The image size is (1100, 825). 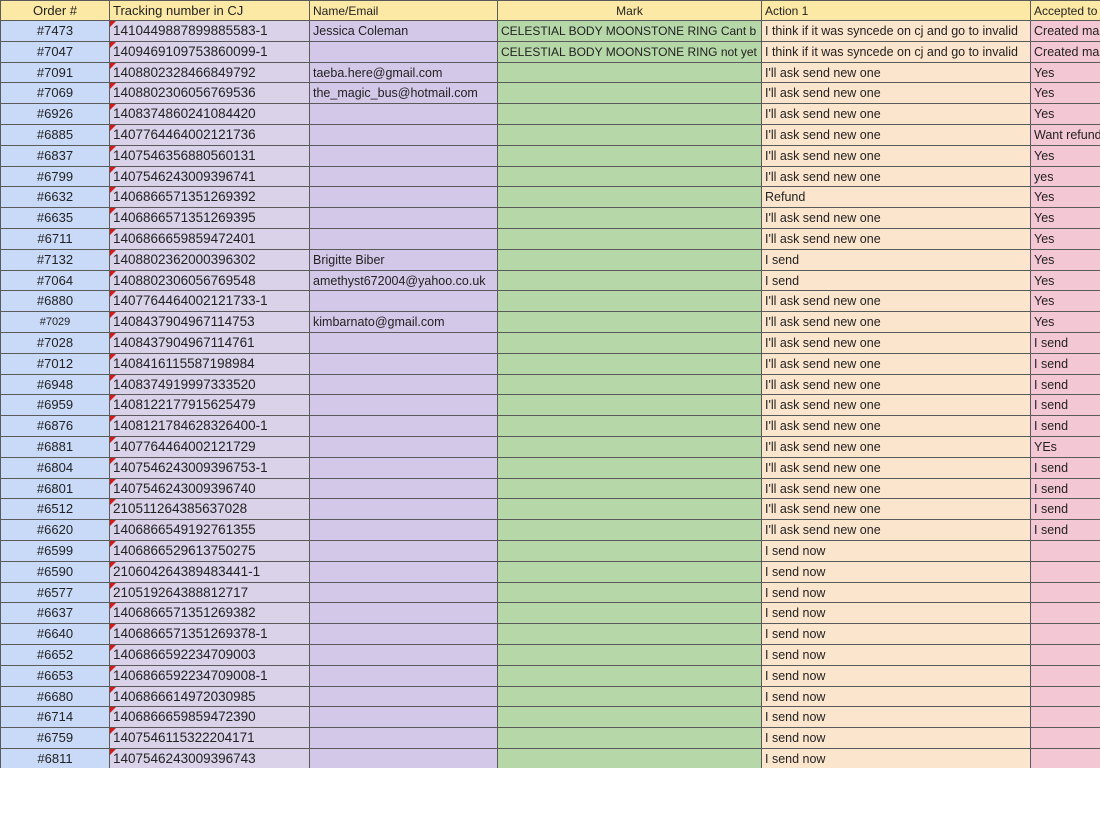 What do you see at coordinates (210, 343) in the screenshot?
I see `tracking-cell: 1408437904967114761` at bounding box center [210, 343].